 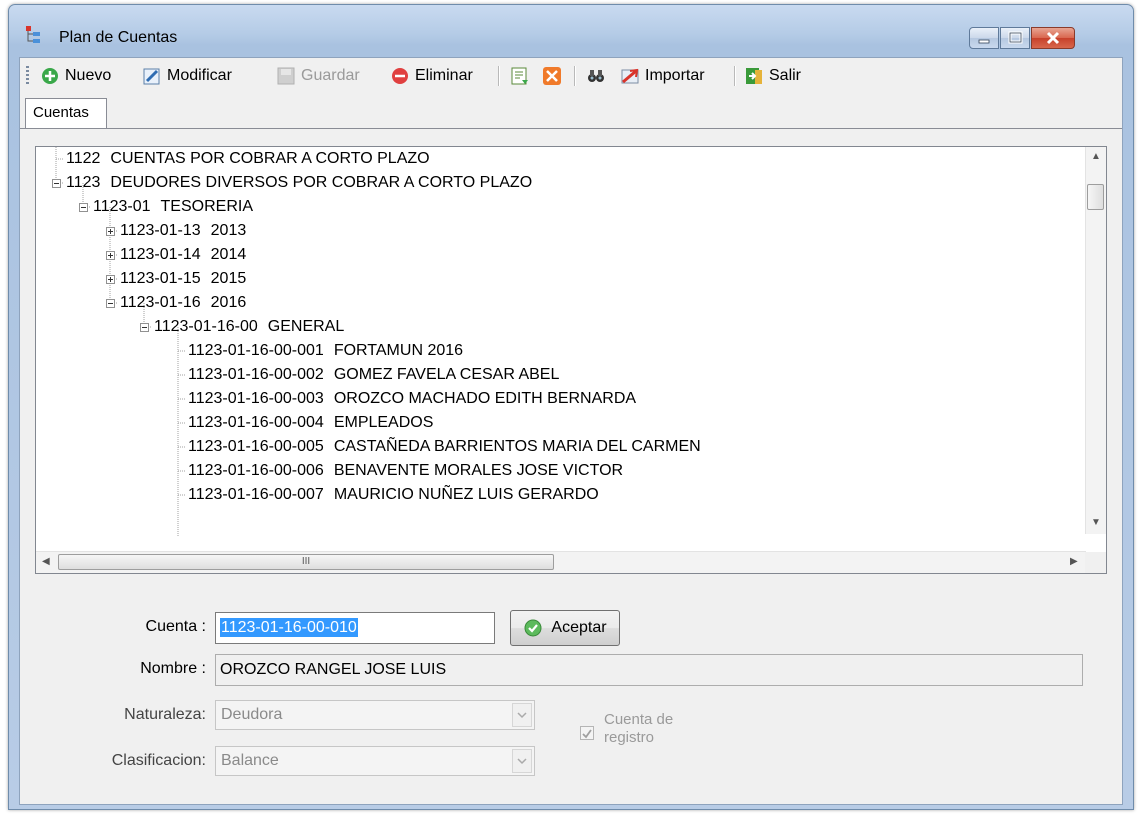 I want to click on clasificacion-label: Clasificacion:, so click(x=158, y=760).